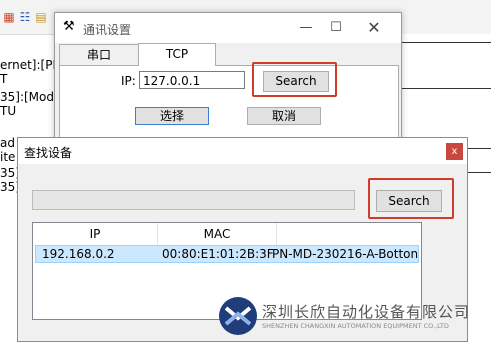 The image size is (491, 342). Describe the element at coordinates (192, 80) in the screenshot. I see `ip-input: 127.0.0.1` at that location.